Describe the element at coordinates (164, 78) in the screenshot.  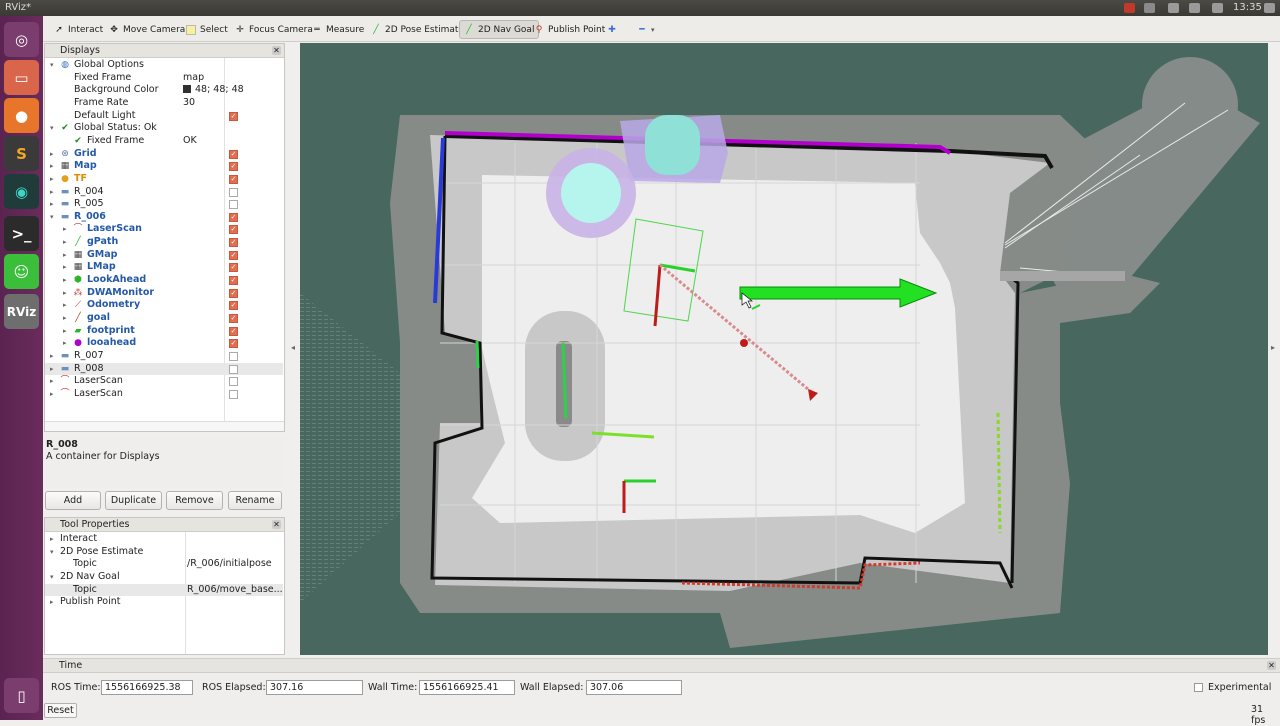
I see `display-row: Fixed Frame map` at that location.